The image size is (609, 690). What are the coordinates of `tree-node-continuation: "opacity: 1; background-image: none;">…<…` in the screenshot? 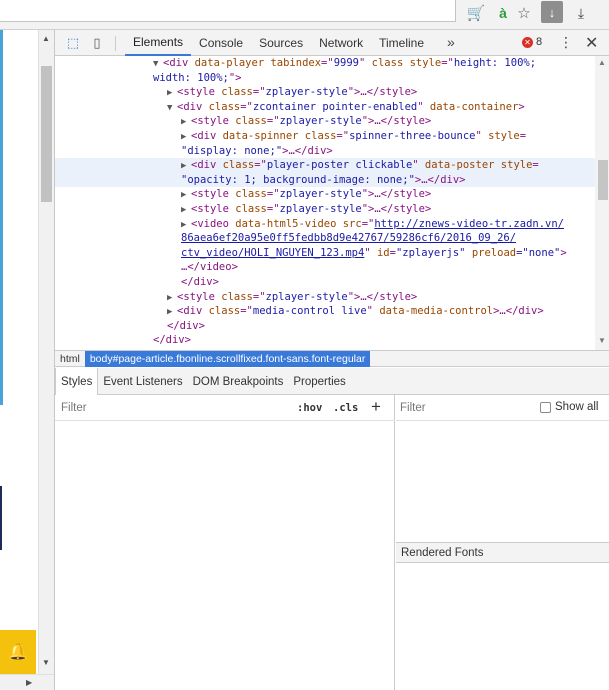 It's located at (325, 180).